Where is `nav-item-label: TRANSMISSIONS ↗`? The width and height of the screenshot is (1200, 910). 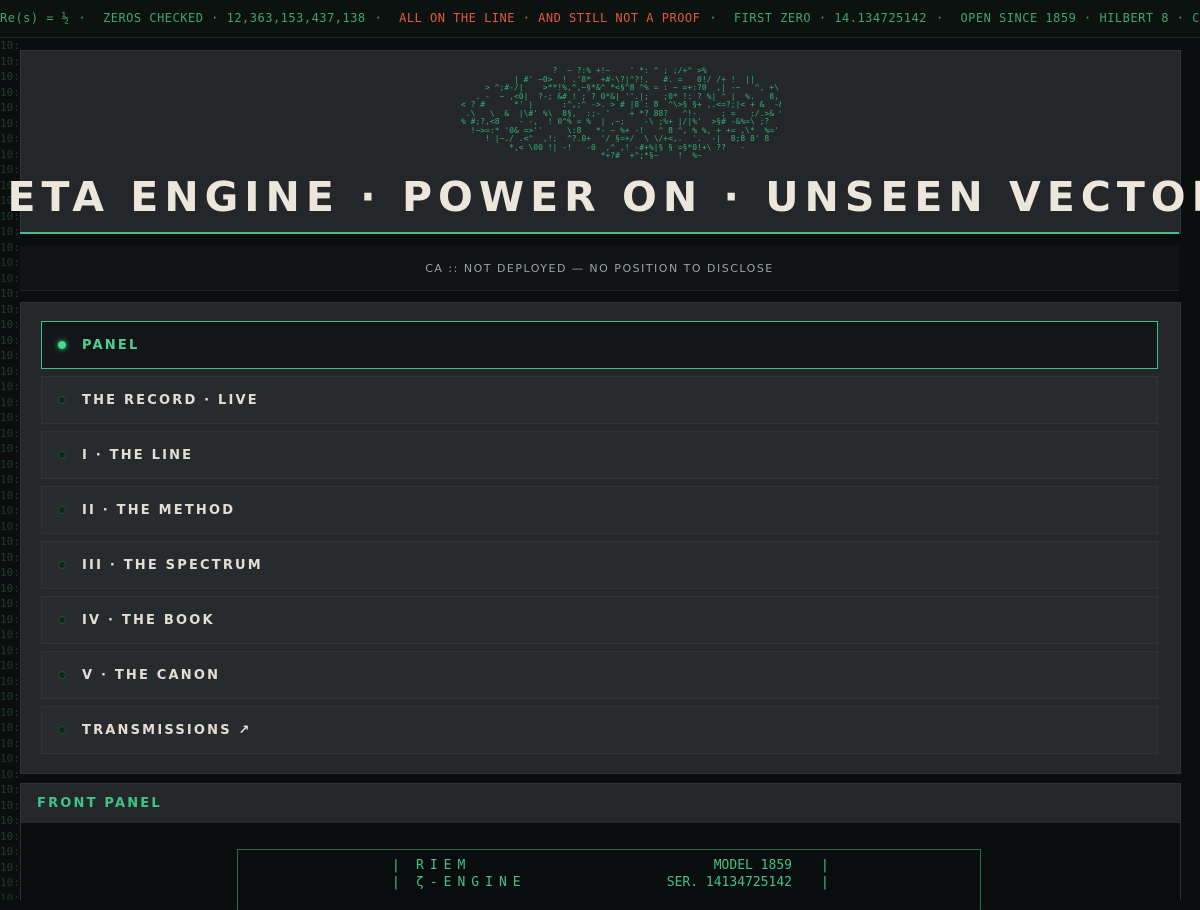 nav-item-label: TRANSMISSIONS ↗ is located at coordinates (167, 730).